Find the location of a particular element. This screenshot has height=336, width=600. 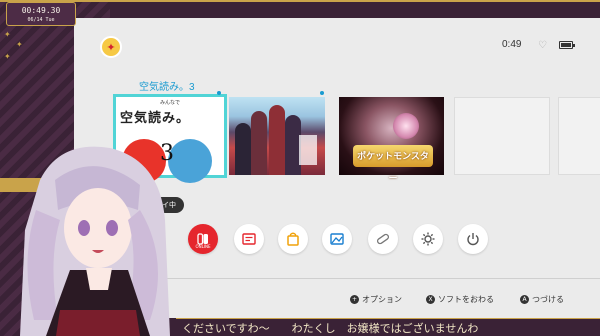

game-tile-pokemon: ポケットモンスター is located at coordinates (391, 140).